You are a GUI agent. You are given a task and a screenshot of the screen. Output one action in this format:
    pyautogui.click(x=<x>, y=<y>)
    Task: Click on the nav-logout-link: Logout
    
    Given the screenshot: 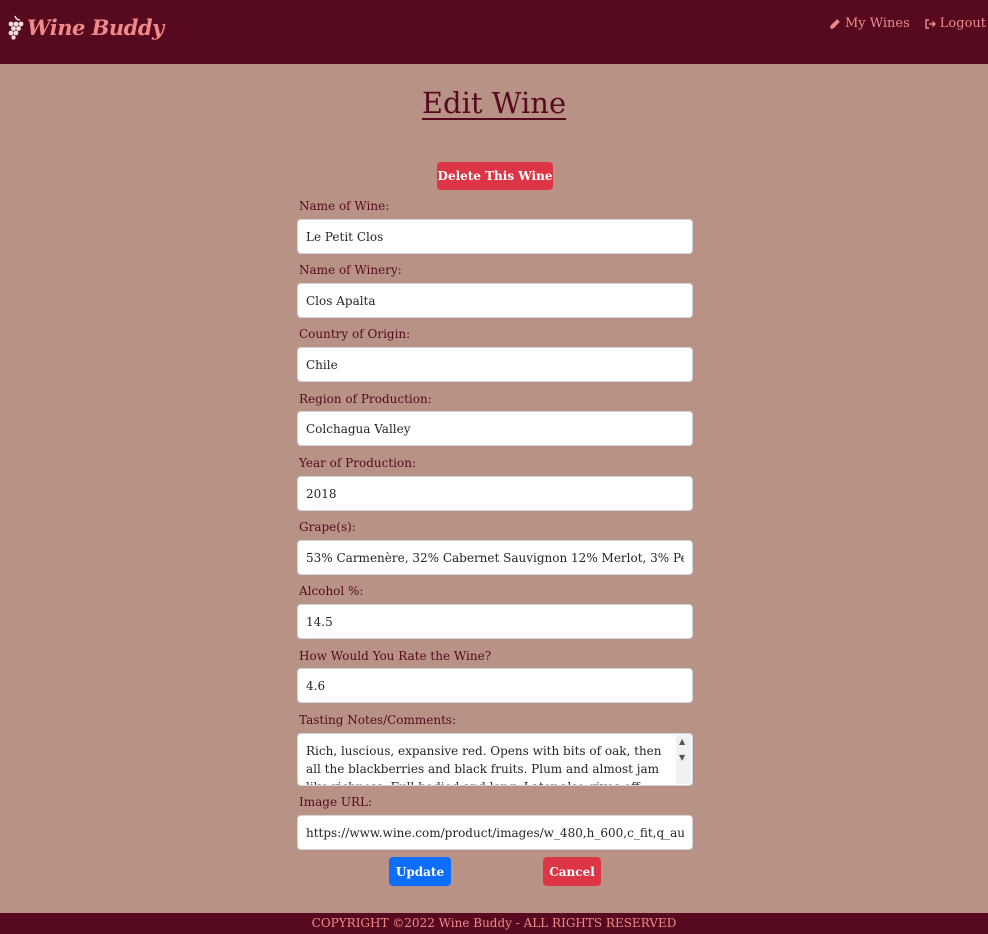 What is the action you would take?
    pyautogui.click(x=955, y=23)
    